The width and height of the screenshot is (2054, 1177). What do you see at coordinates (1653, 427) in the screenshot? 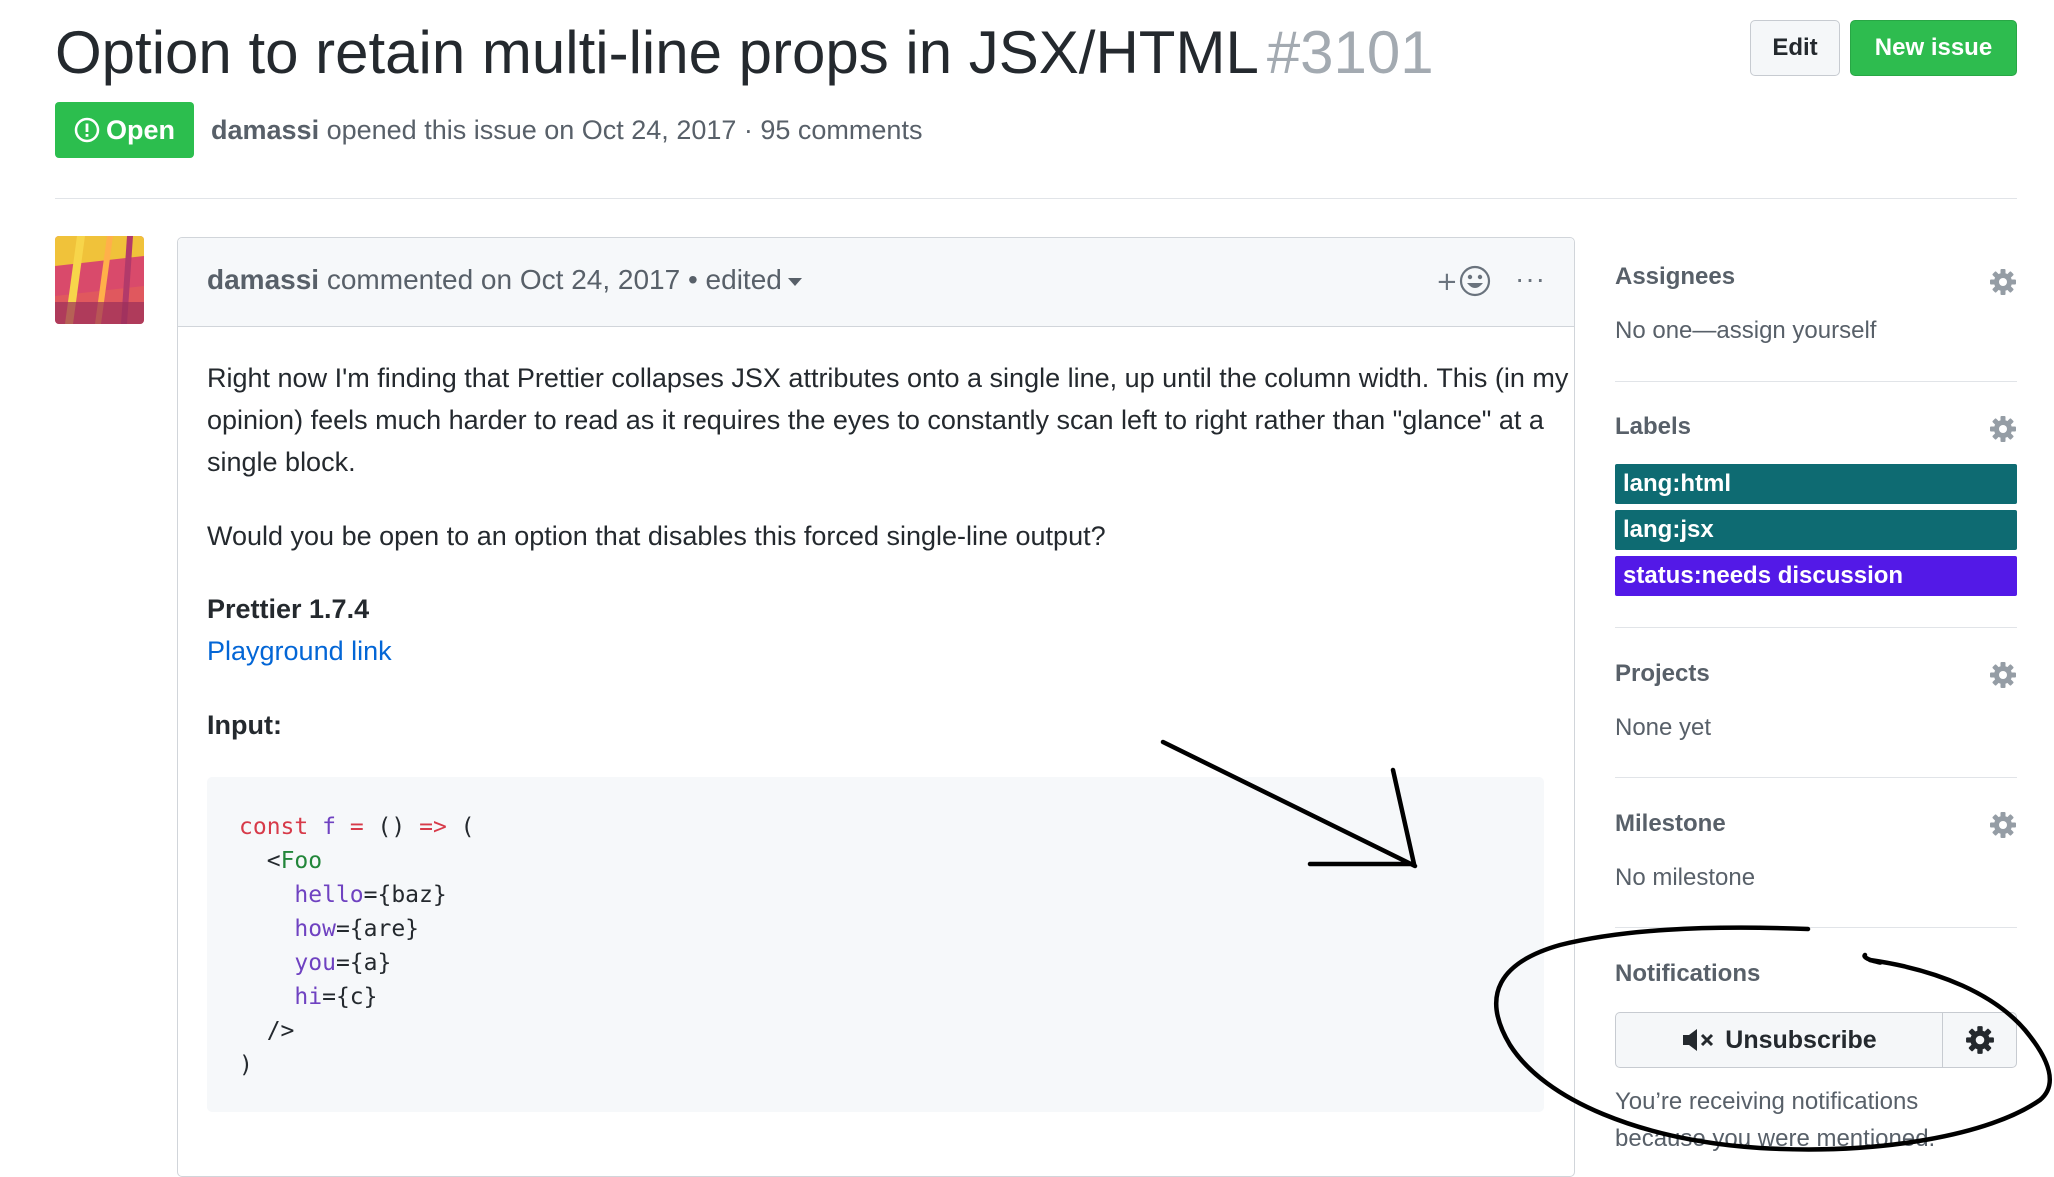
I see `labels-heading: Labels` at bounding box center [1653, 427].